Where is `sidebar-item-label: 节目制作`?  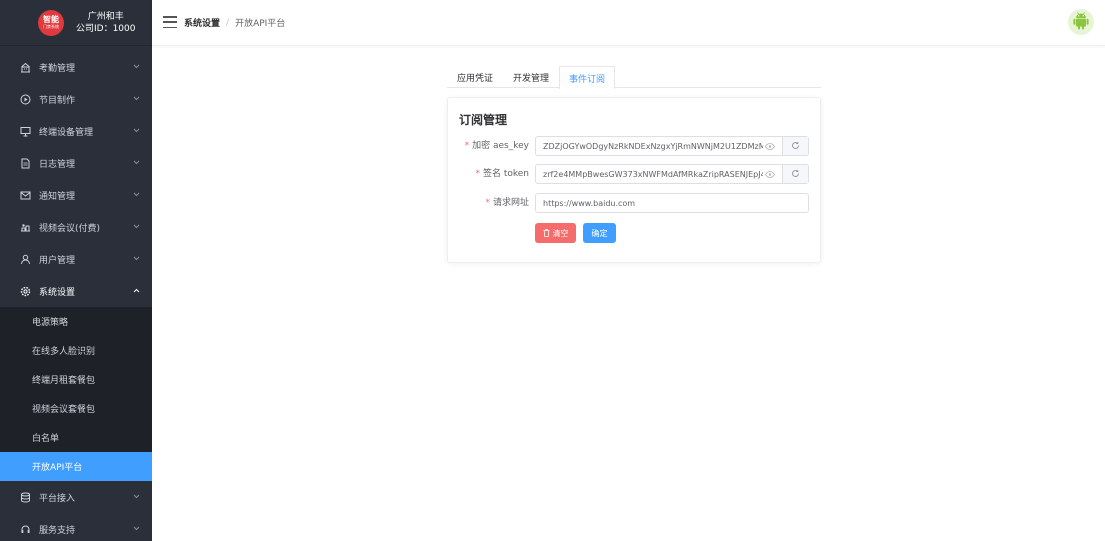
sidebar-item-label: 节目制作 is located at coordinates (57, 100).